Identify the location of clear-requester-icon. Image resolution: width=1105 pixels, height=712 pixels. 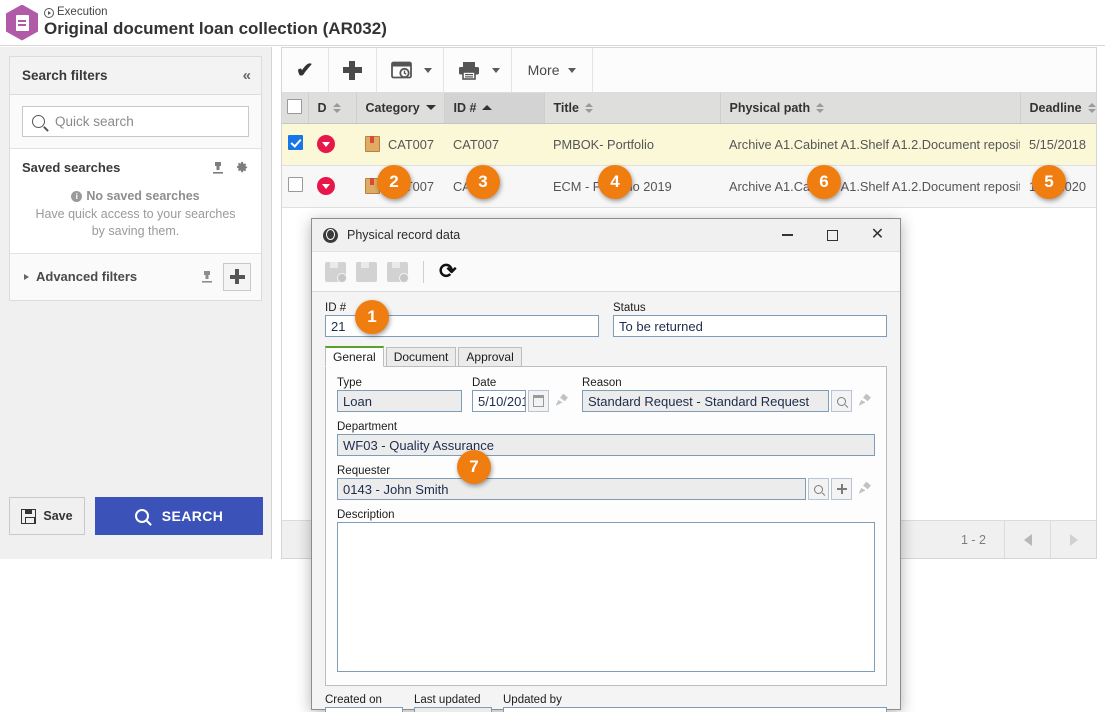
(864, 489).